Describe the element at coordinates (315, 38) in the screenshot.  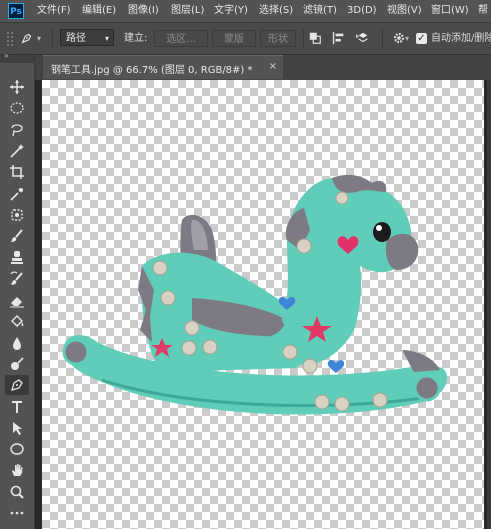
I see `path-operations-icon` at that location.